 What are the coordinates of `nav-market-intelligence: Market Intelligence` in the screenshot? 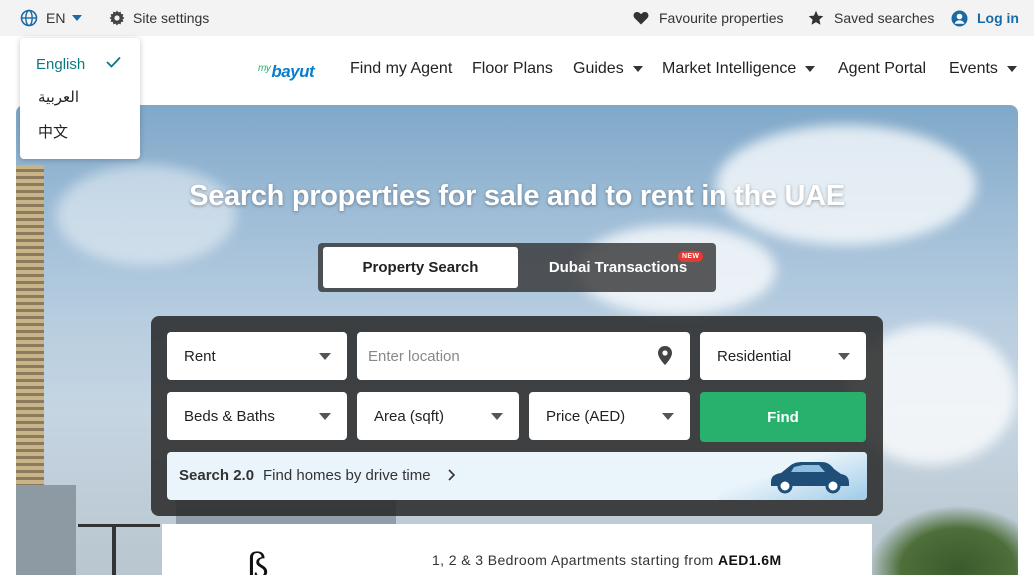 It's located at (739, 69).